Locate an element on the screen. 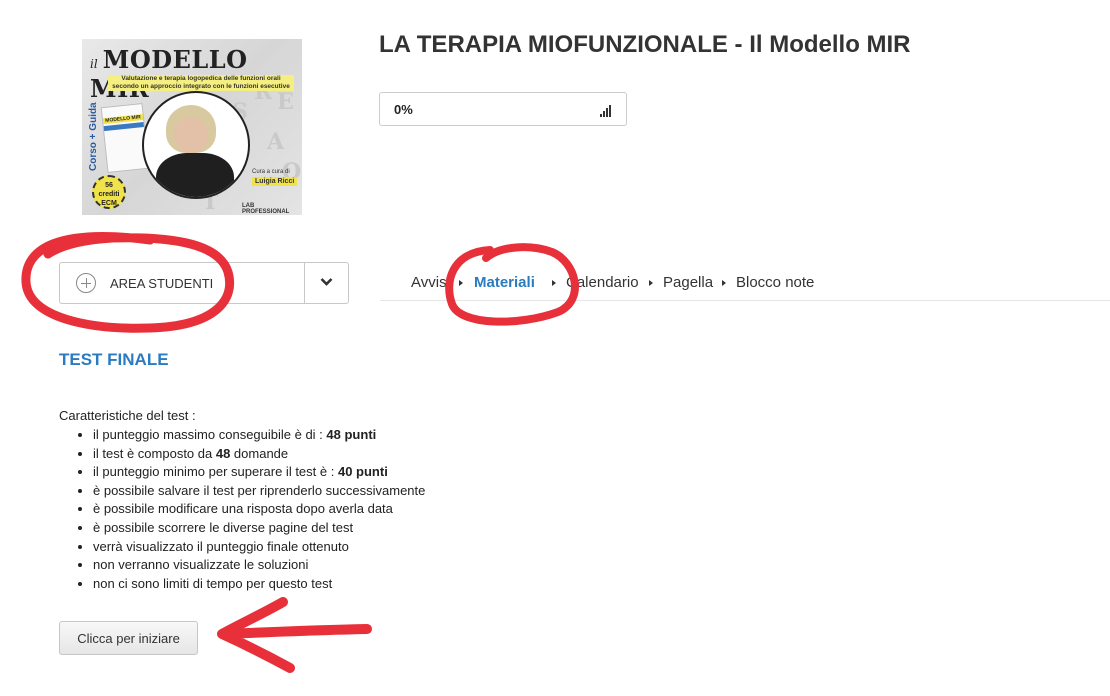 Image resolution: width=1110 pixels, height=696 pixels. area-studenti-toggle is located at coordinates (326, 283).